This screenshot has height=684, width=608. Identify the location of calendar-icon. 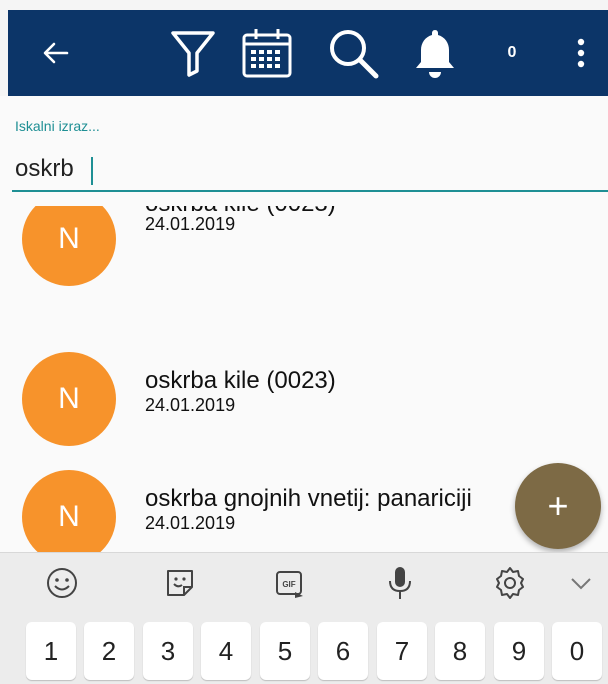
(267, 53).